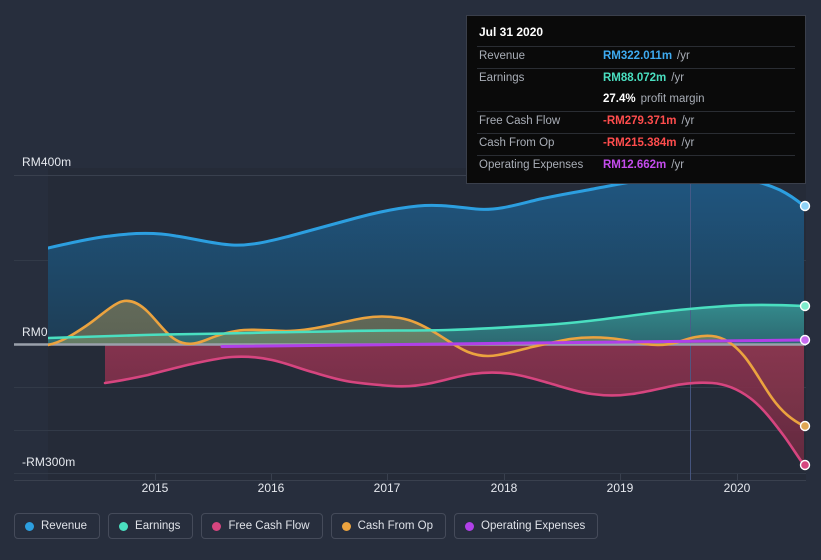 This screenshot has height=560, width=821. I want to click on tooltip-row-cash-from-op: Cash From Op -RM215.384m /yr, so click(636, 144).